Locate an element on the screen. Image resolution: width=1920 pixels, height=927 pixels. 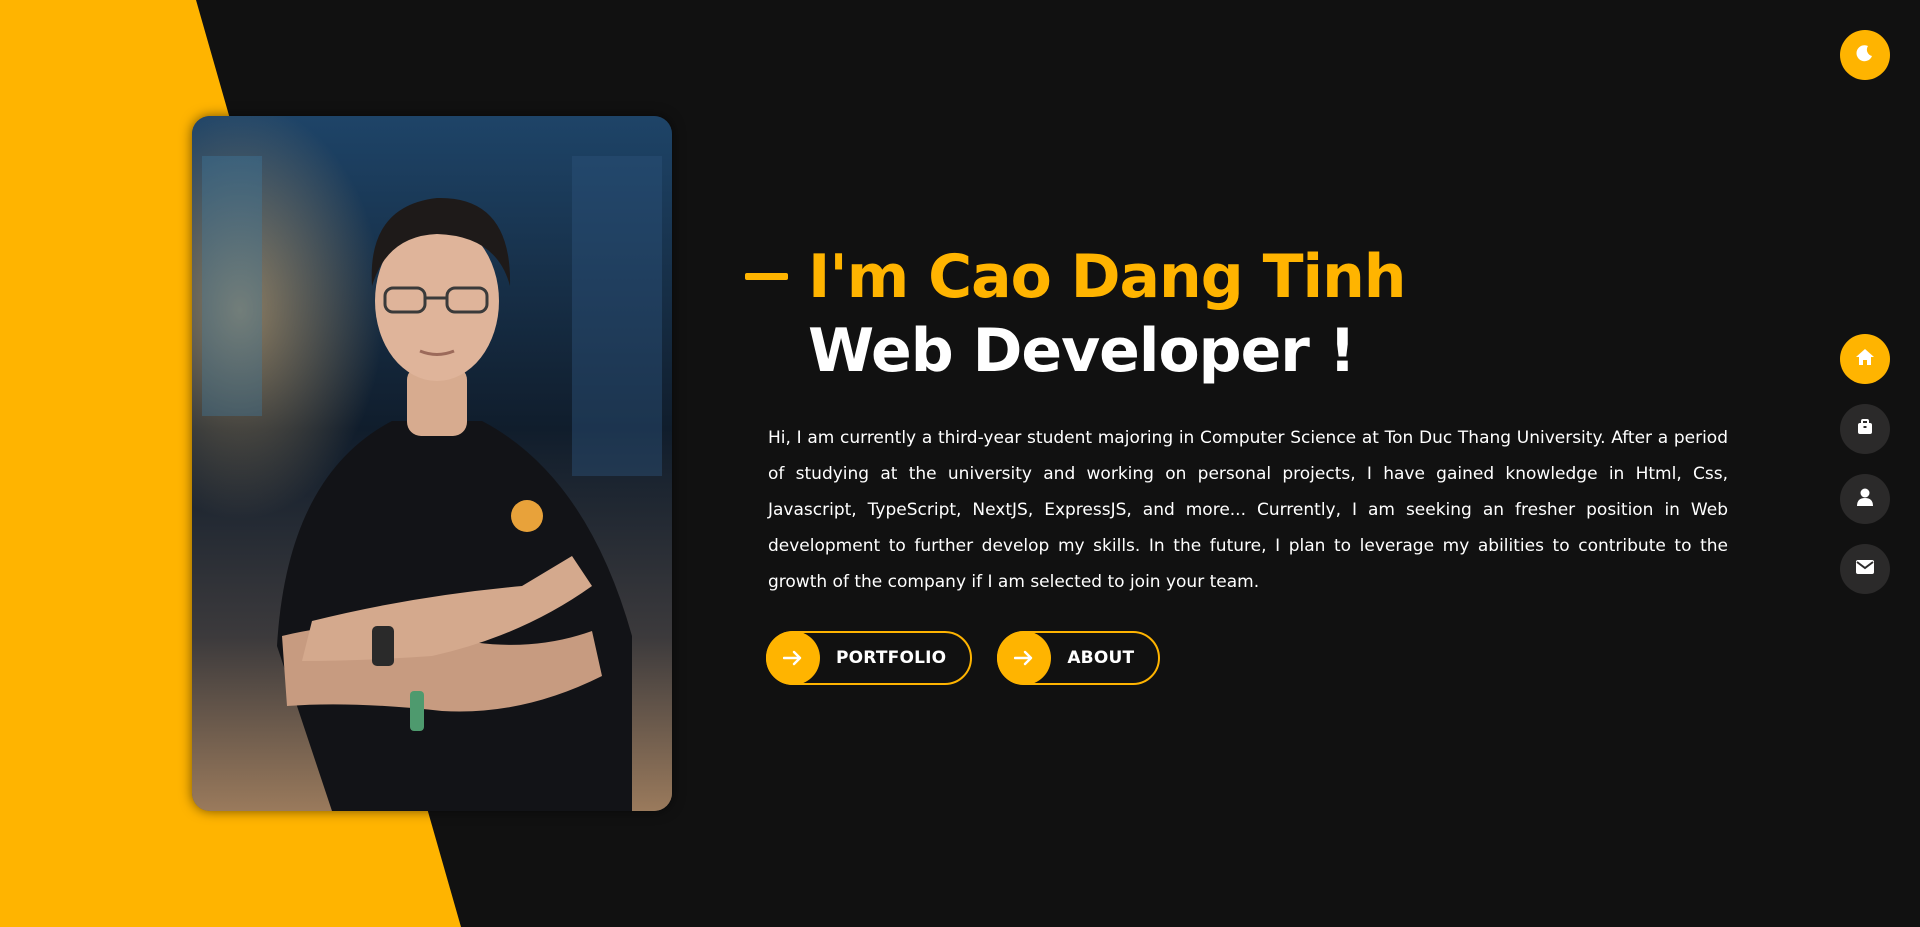
side-nav is located at coordinates (1865, 464).